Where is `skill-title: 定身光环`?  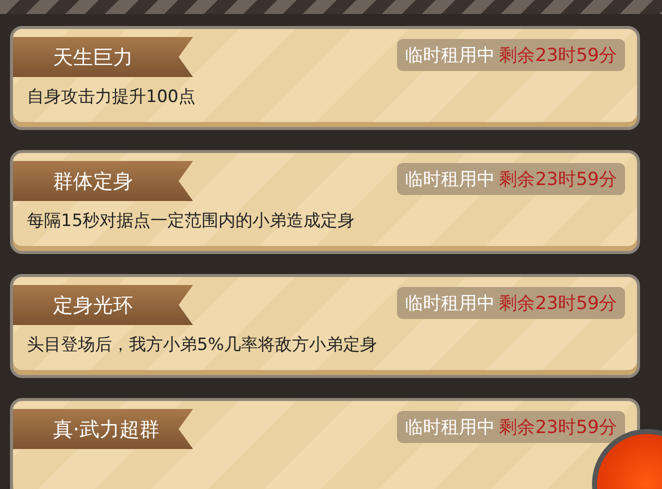
skill-title: 定身光环 is located at coordinates (103, 305).